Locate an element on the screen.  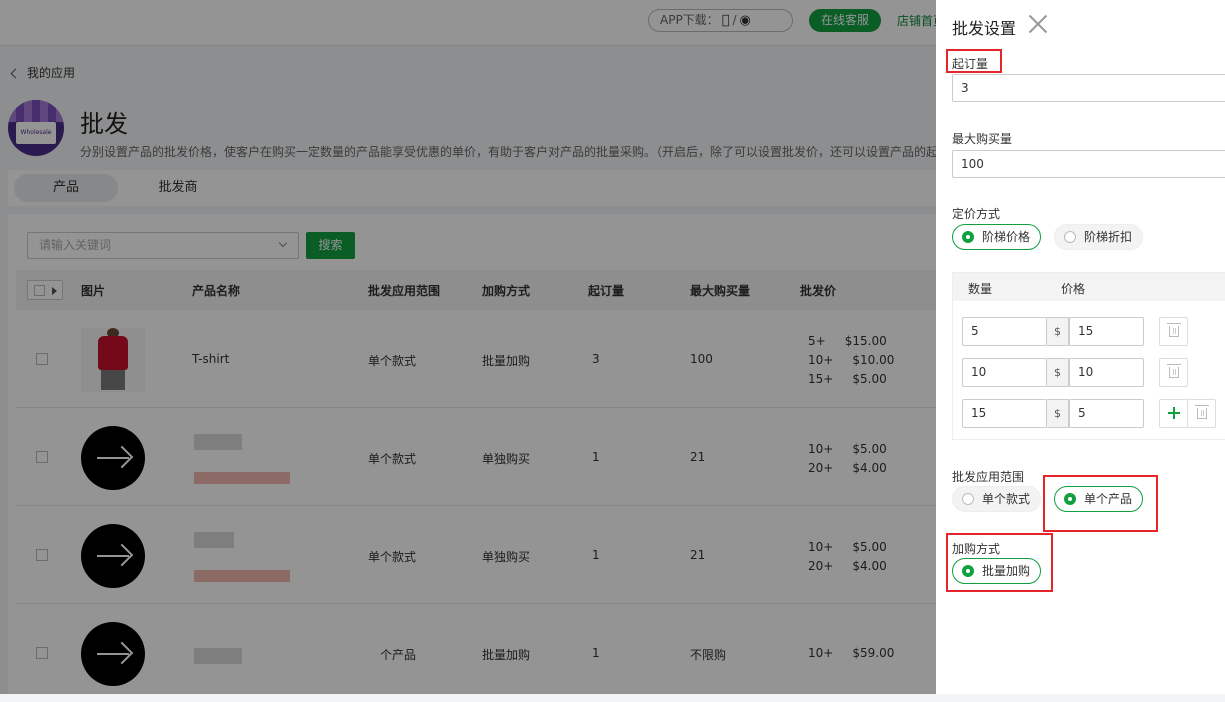
plus-icon is located at coordinates (1174, 413).